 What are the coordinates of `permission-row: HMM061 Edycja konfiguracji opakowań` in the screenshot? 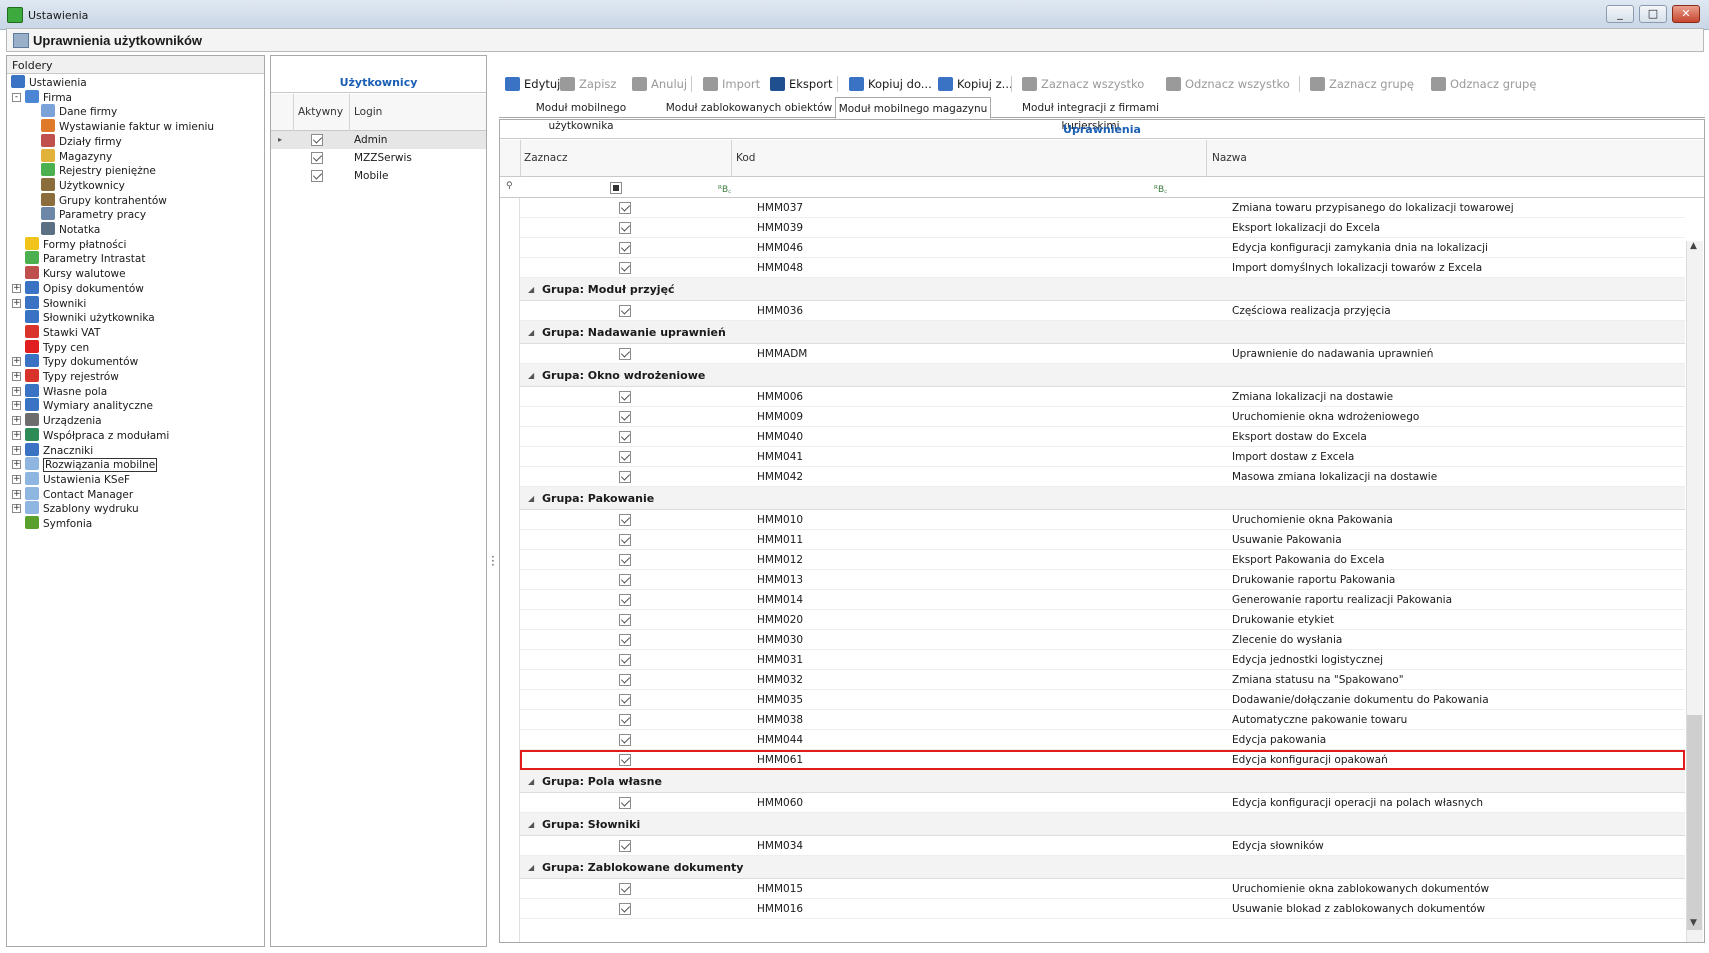 It's located at (1102, 760).